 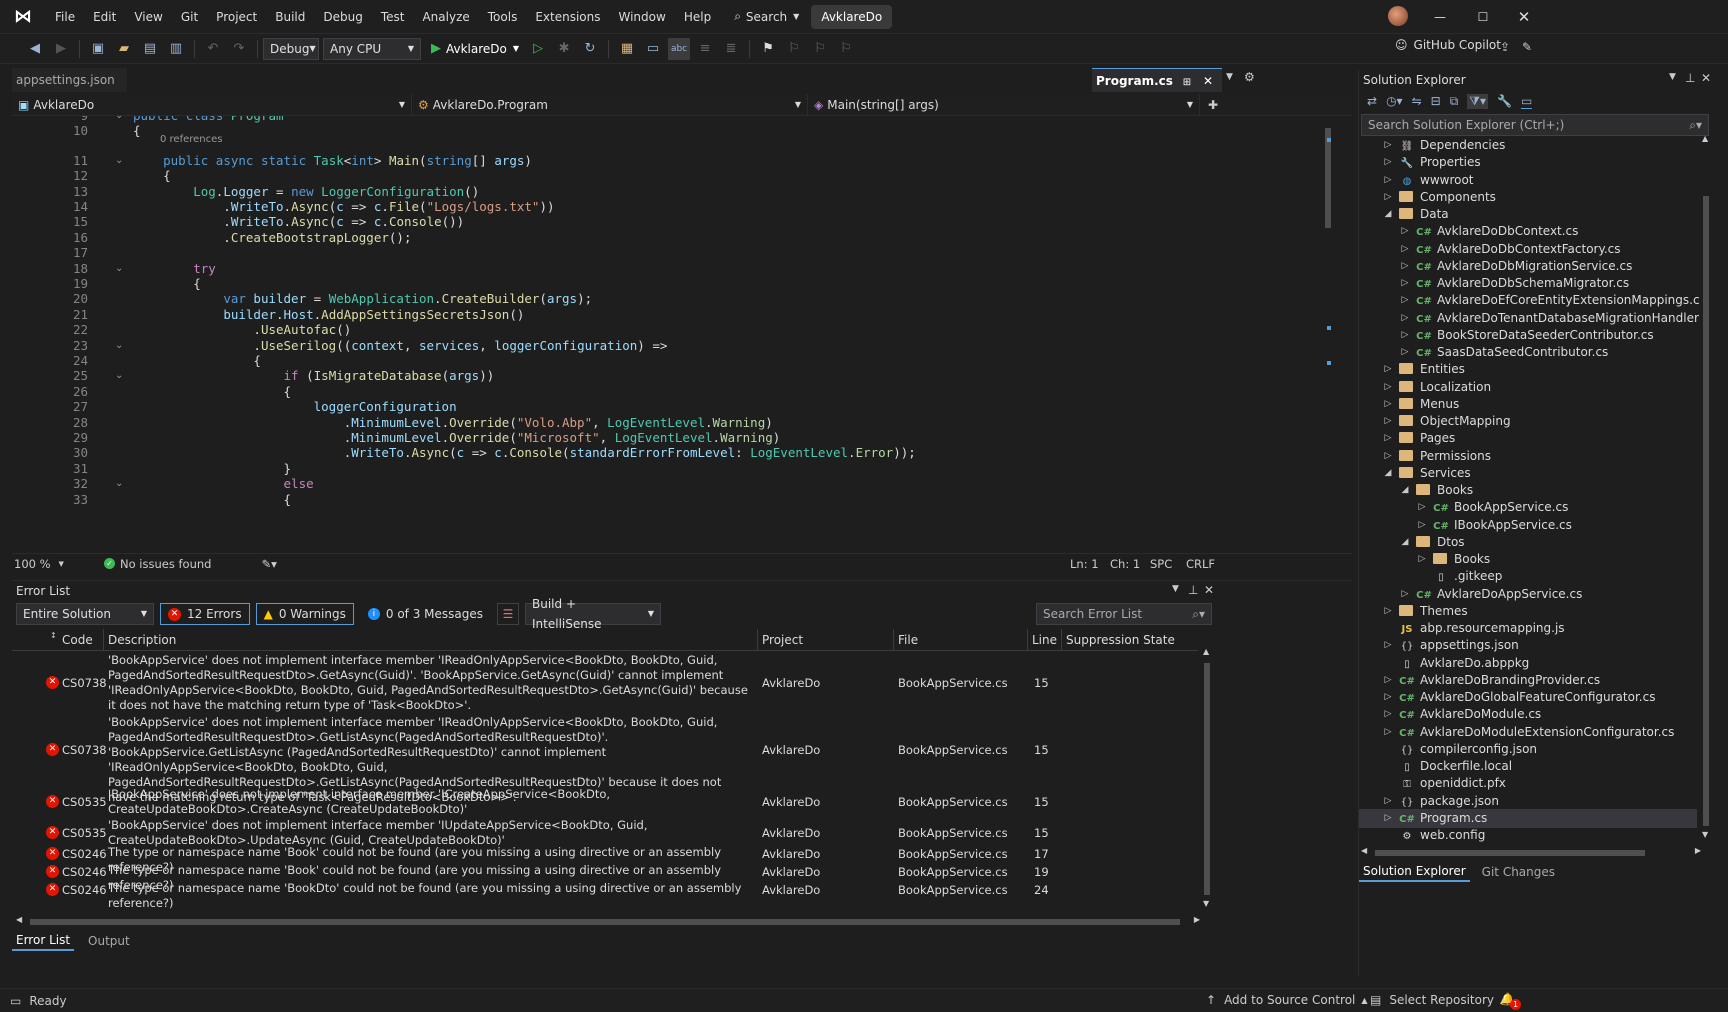 What do you see at coordinates (1528, 663) in the screenshot?
I see `tree-item: ▯ AvklareDo.abppkg` at bounding box center [1528, 663].